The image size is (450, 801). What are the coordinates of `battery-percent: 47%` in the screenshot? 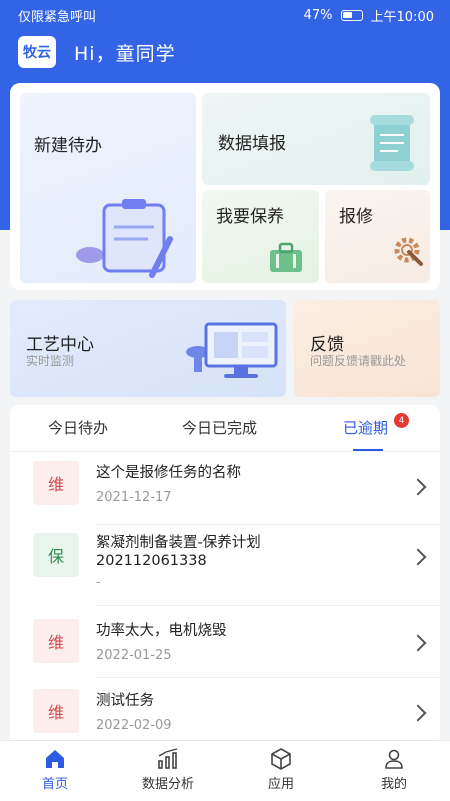 It's located at (318, 15).